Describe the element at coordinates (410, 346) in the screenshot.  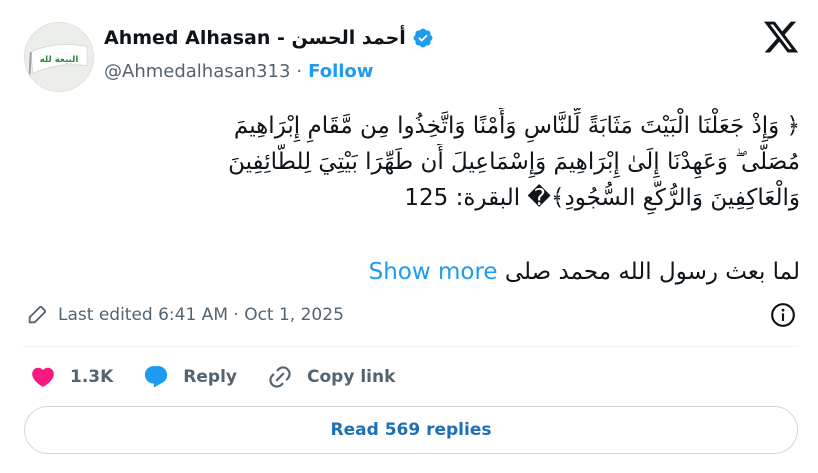
I see `divider` at that location.